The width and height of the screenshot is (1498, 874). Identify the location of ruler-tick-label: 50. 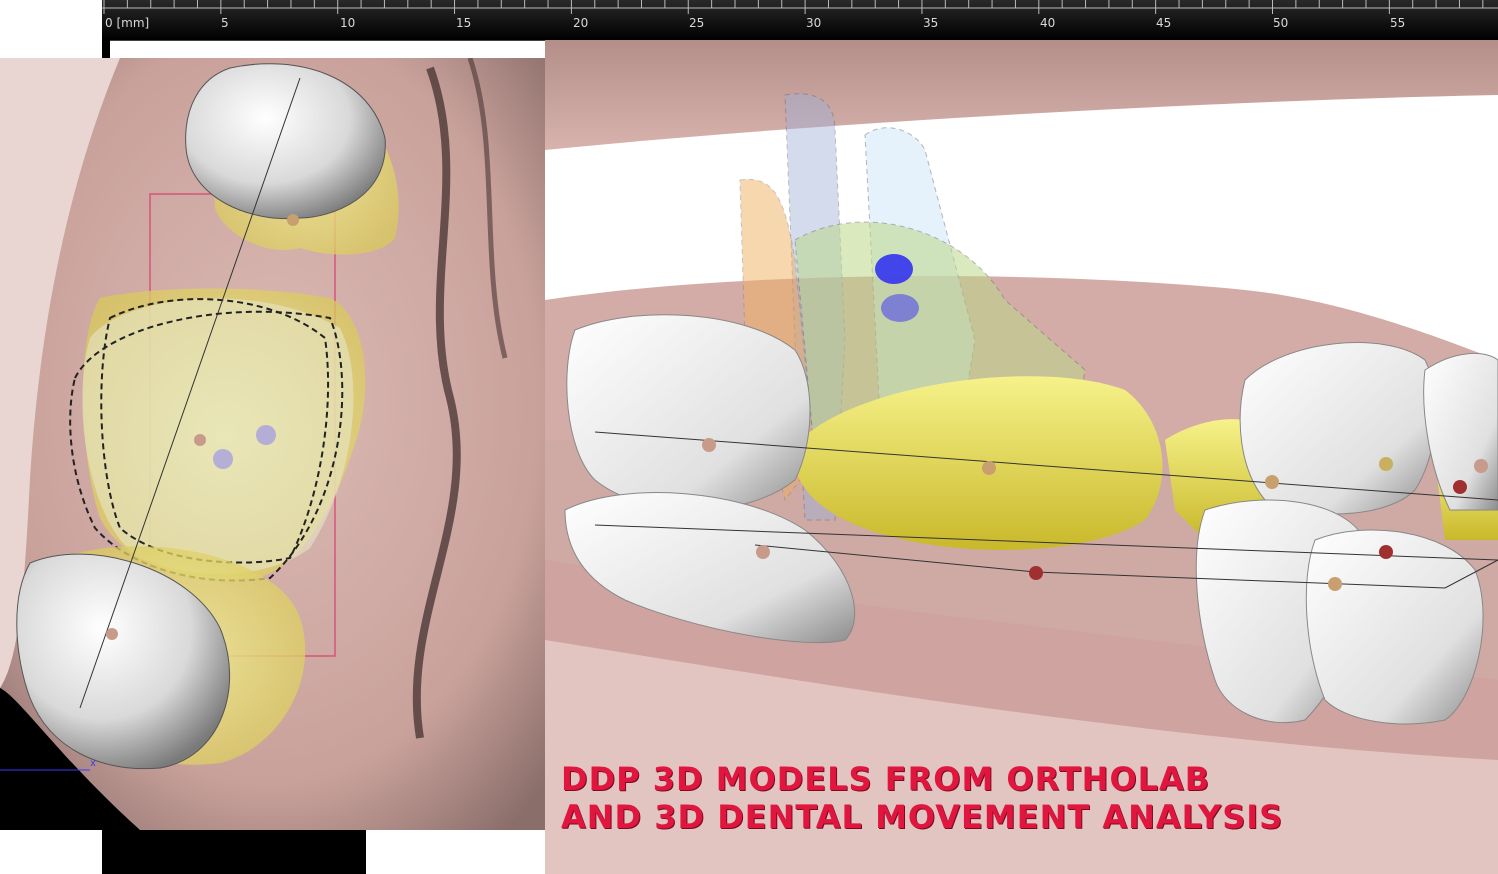
(1281, 23).